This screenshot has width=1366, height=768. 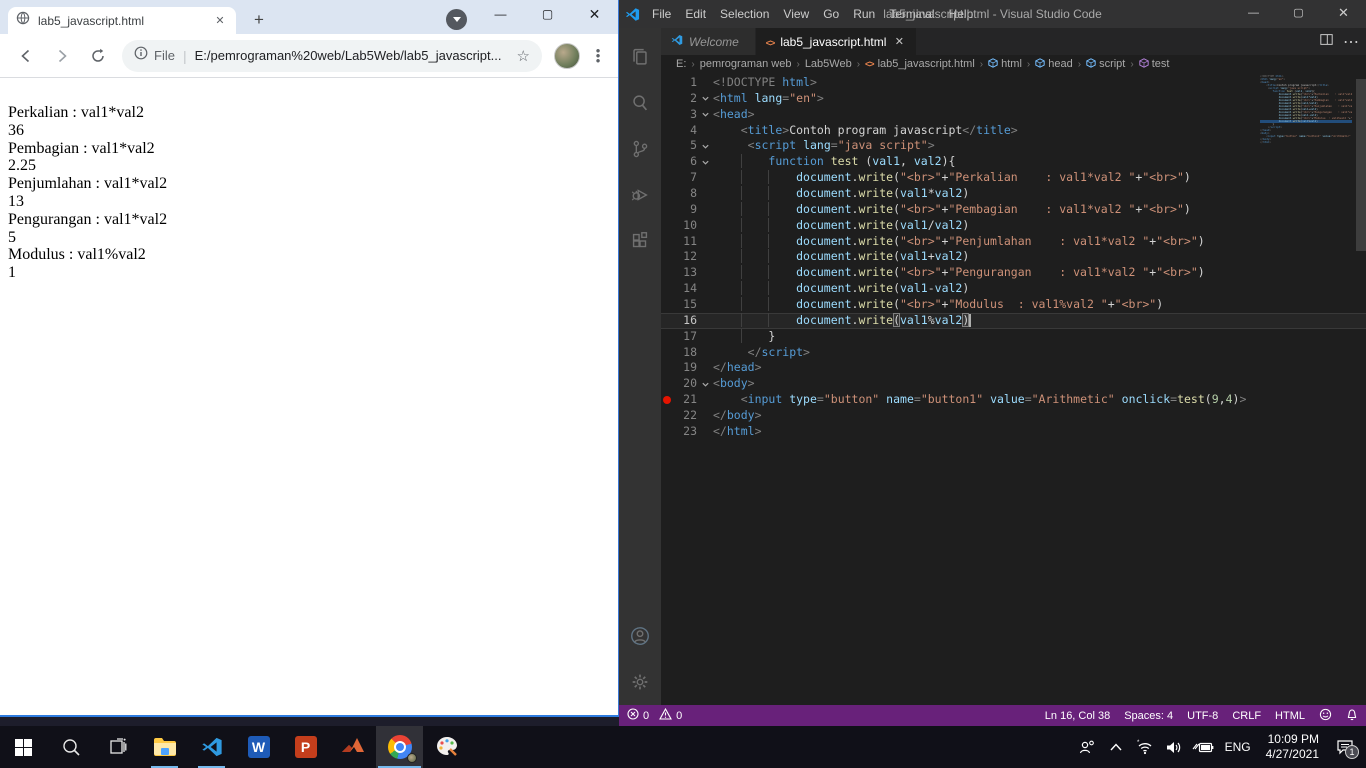 What do you see at coordinates (1352, 716) in the screenshot?
I see `notifications-bell-icon` at bounding box center [1352, 716].